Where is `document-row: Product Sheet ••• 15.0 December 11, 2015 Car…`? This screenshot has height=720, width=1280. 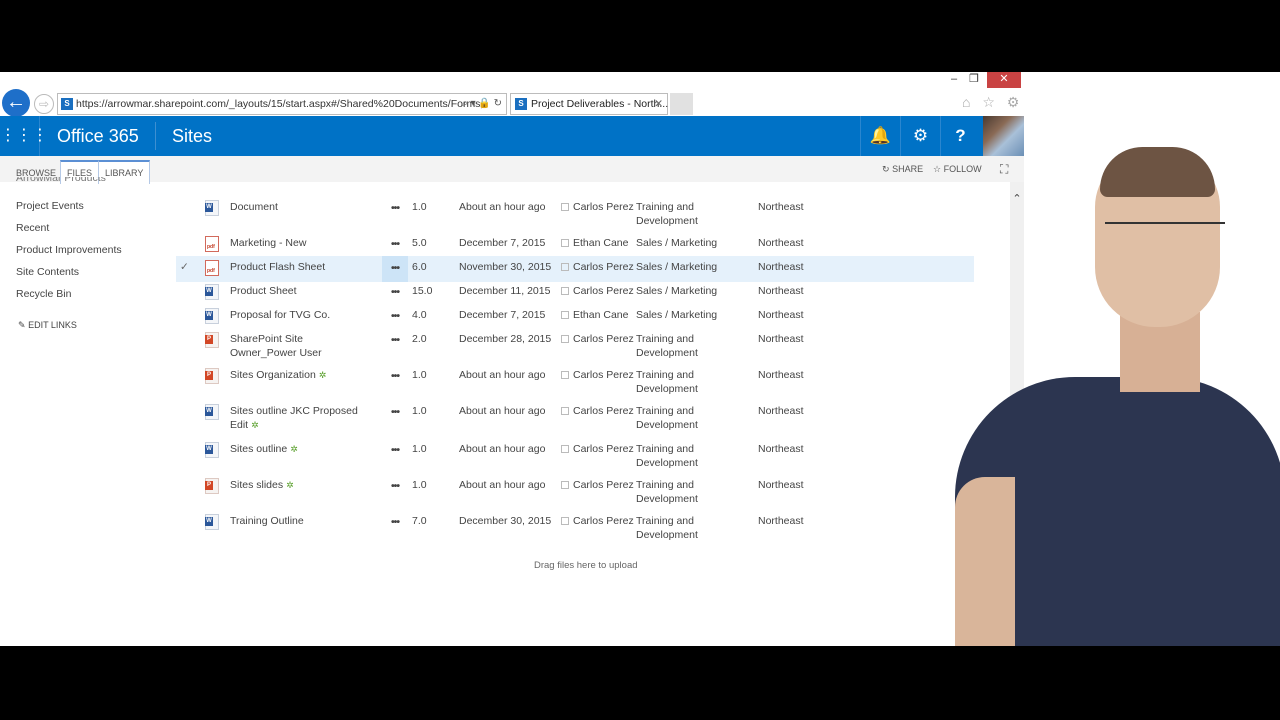 document-row: Product Sheet ••• 15.0 December 11, 2015 Car… is located at coordinates (575, 293).